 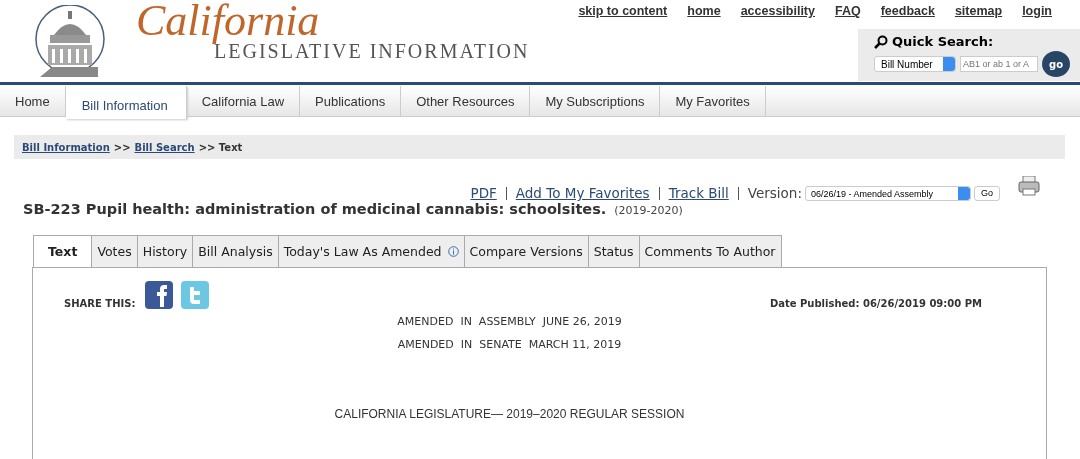 I want to click on nav-tab: My Subscriptions, so click(x=595, y=101).